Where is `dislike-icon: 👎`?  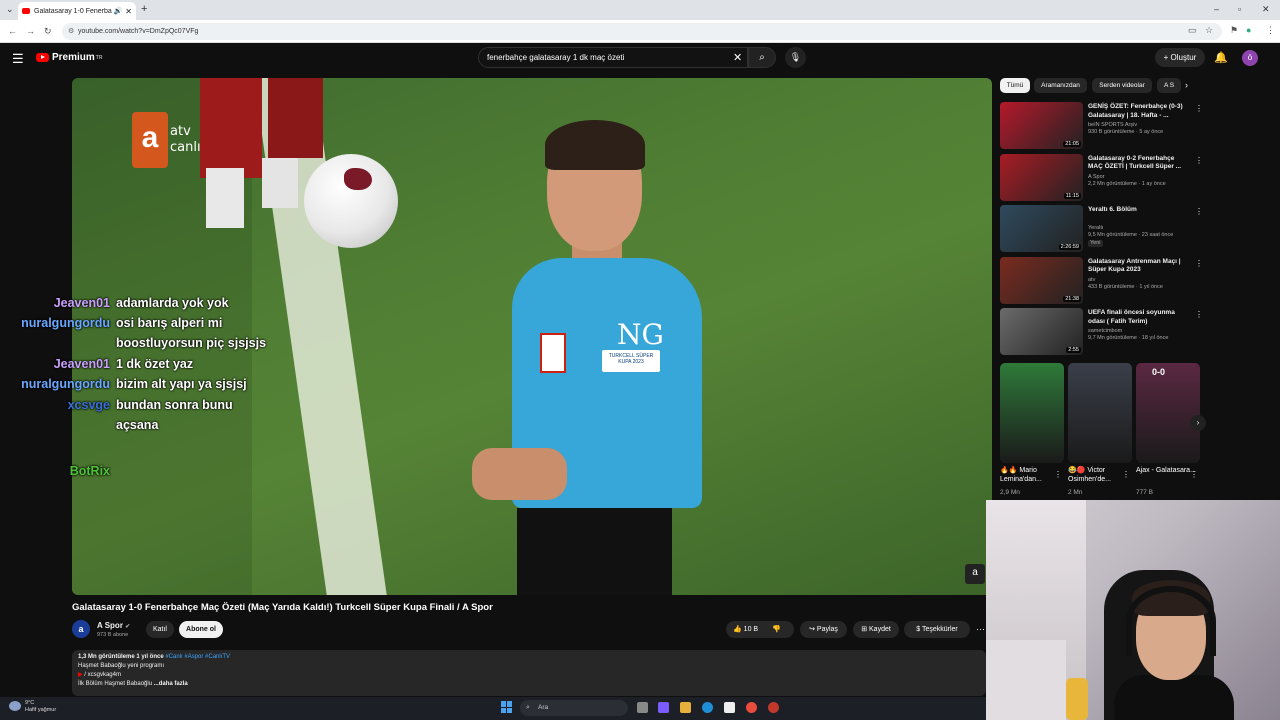
dislike-icon: 👎 is located at coordinates (776, 629).